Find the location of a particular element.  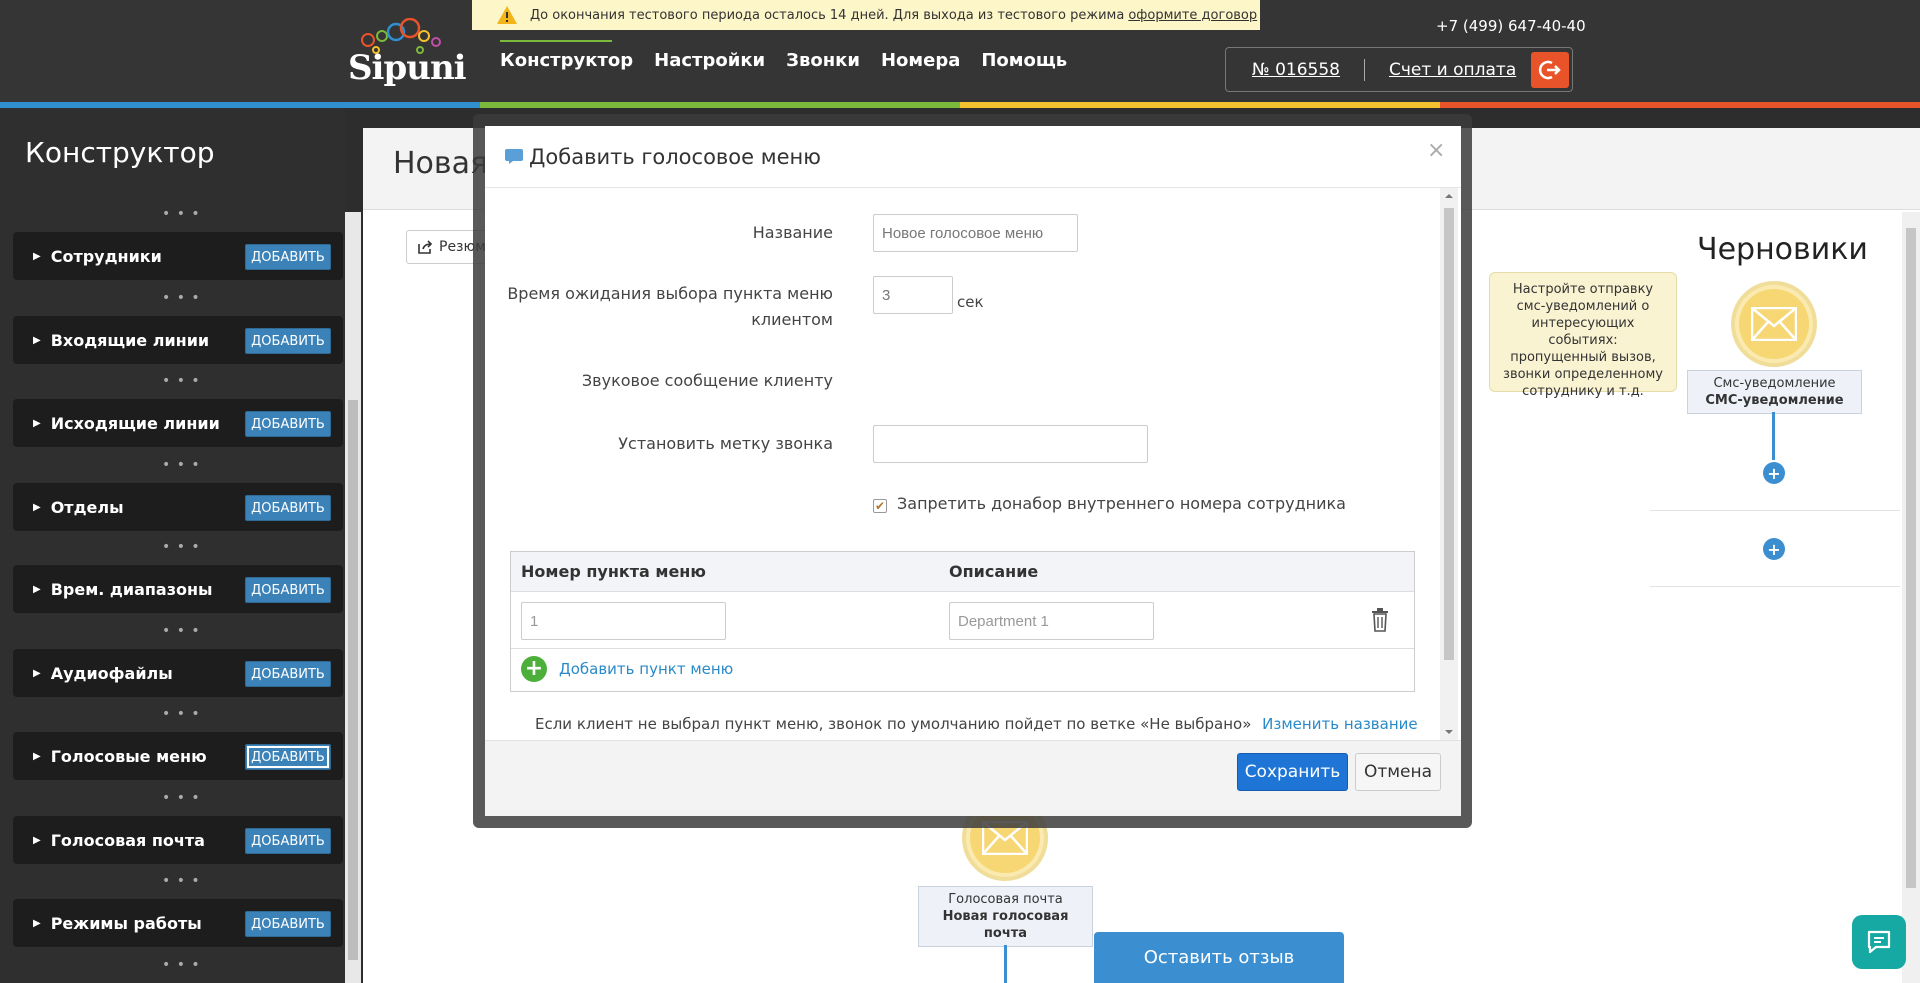

add-voicemail-button: ДОБАВИТЬ is located at coordinates (288, 841).